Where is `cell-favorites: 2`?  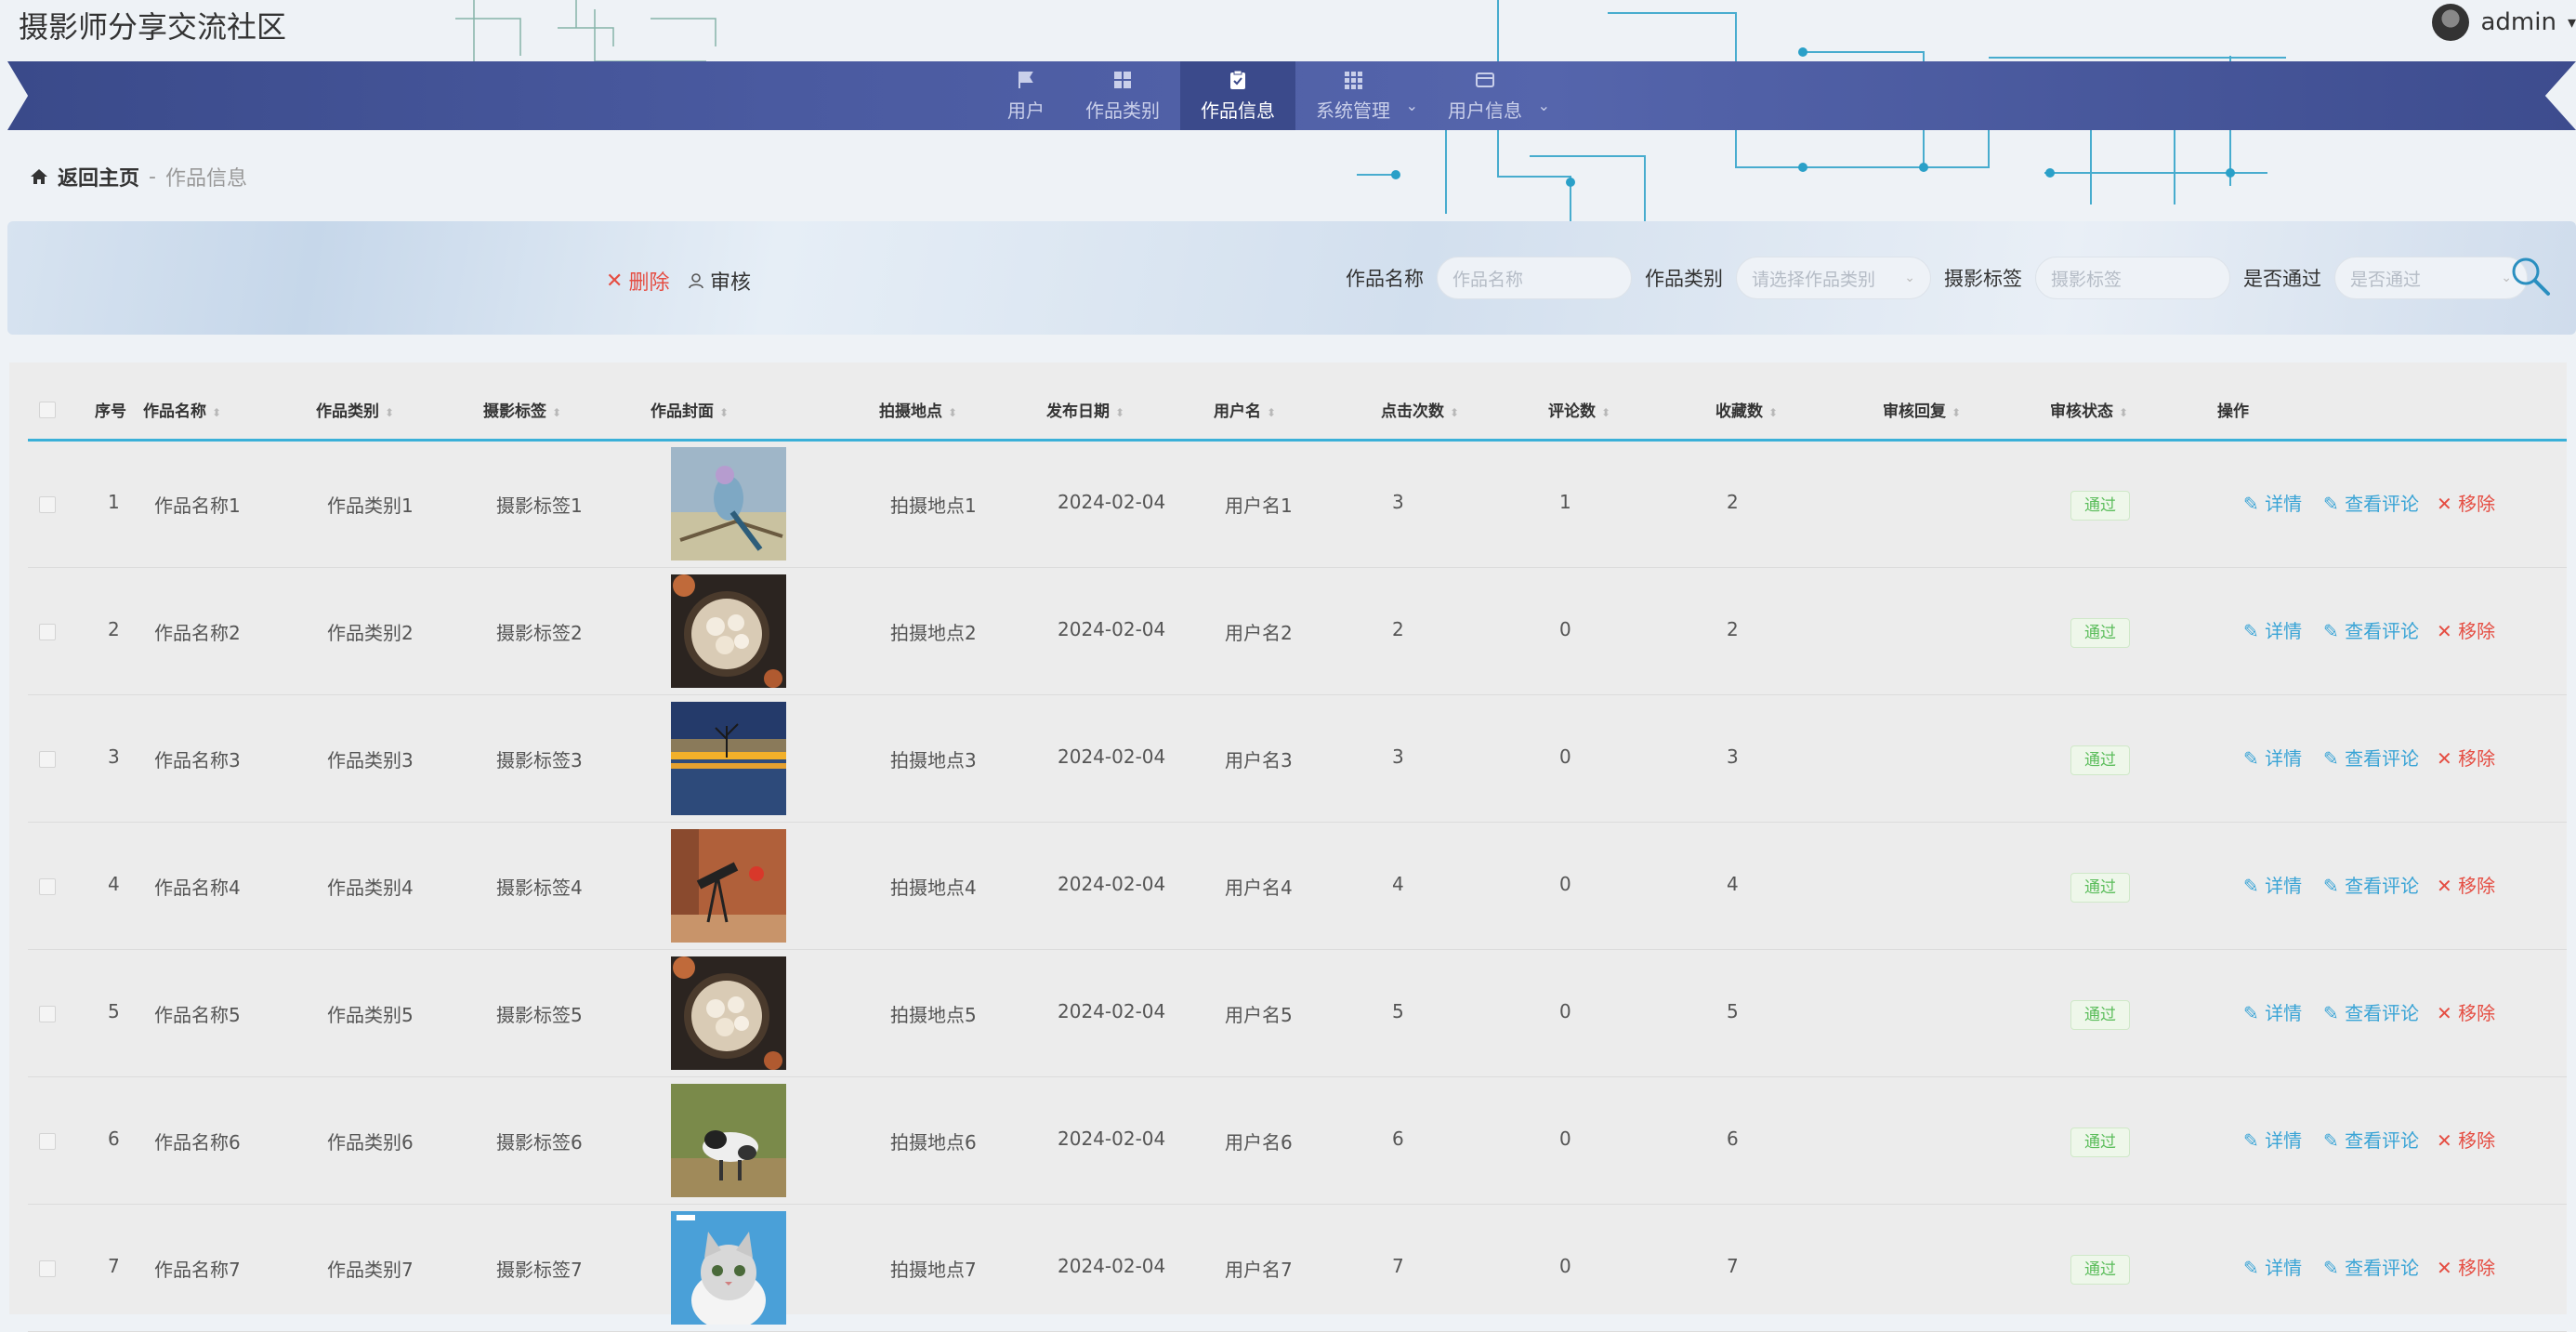 cell-favorites: 2 is located at coordinates (1733, 629).